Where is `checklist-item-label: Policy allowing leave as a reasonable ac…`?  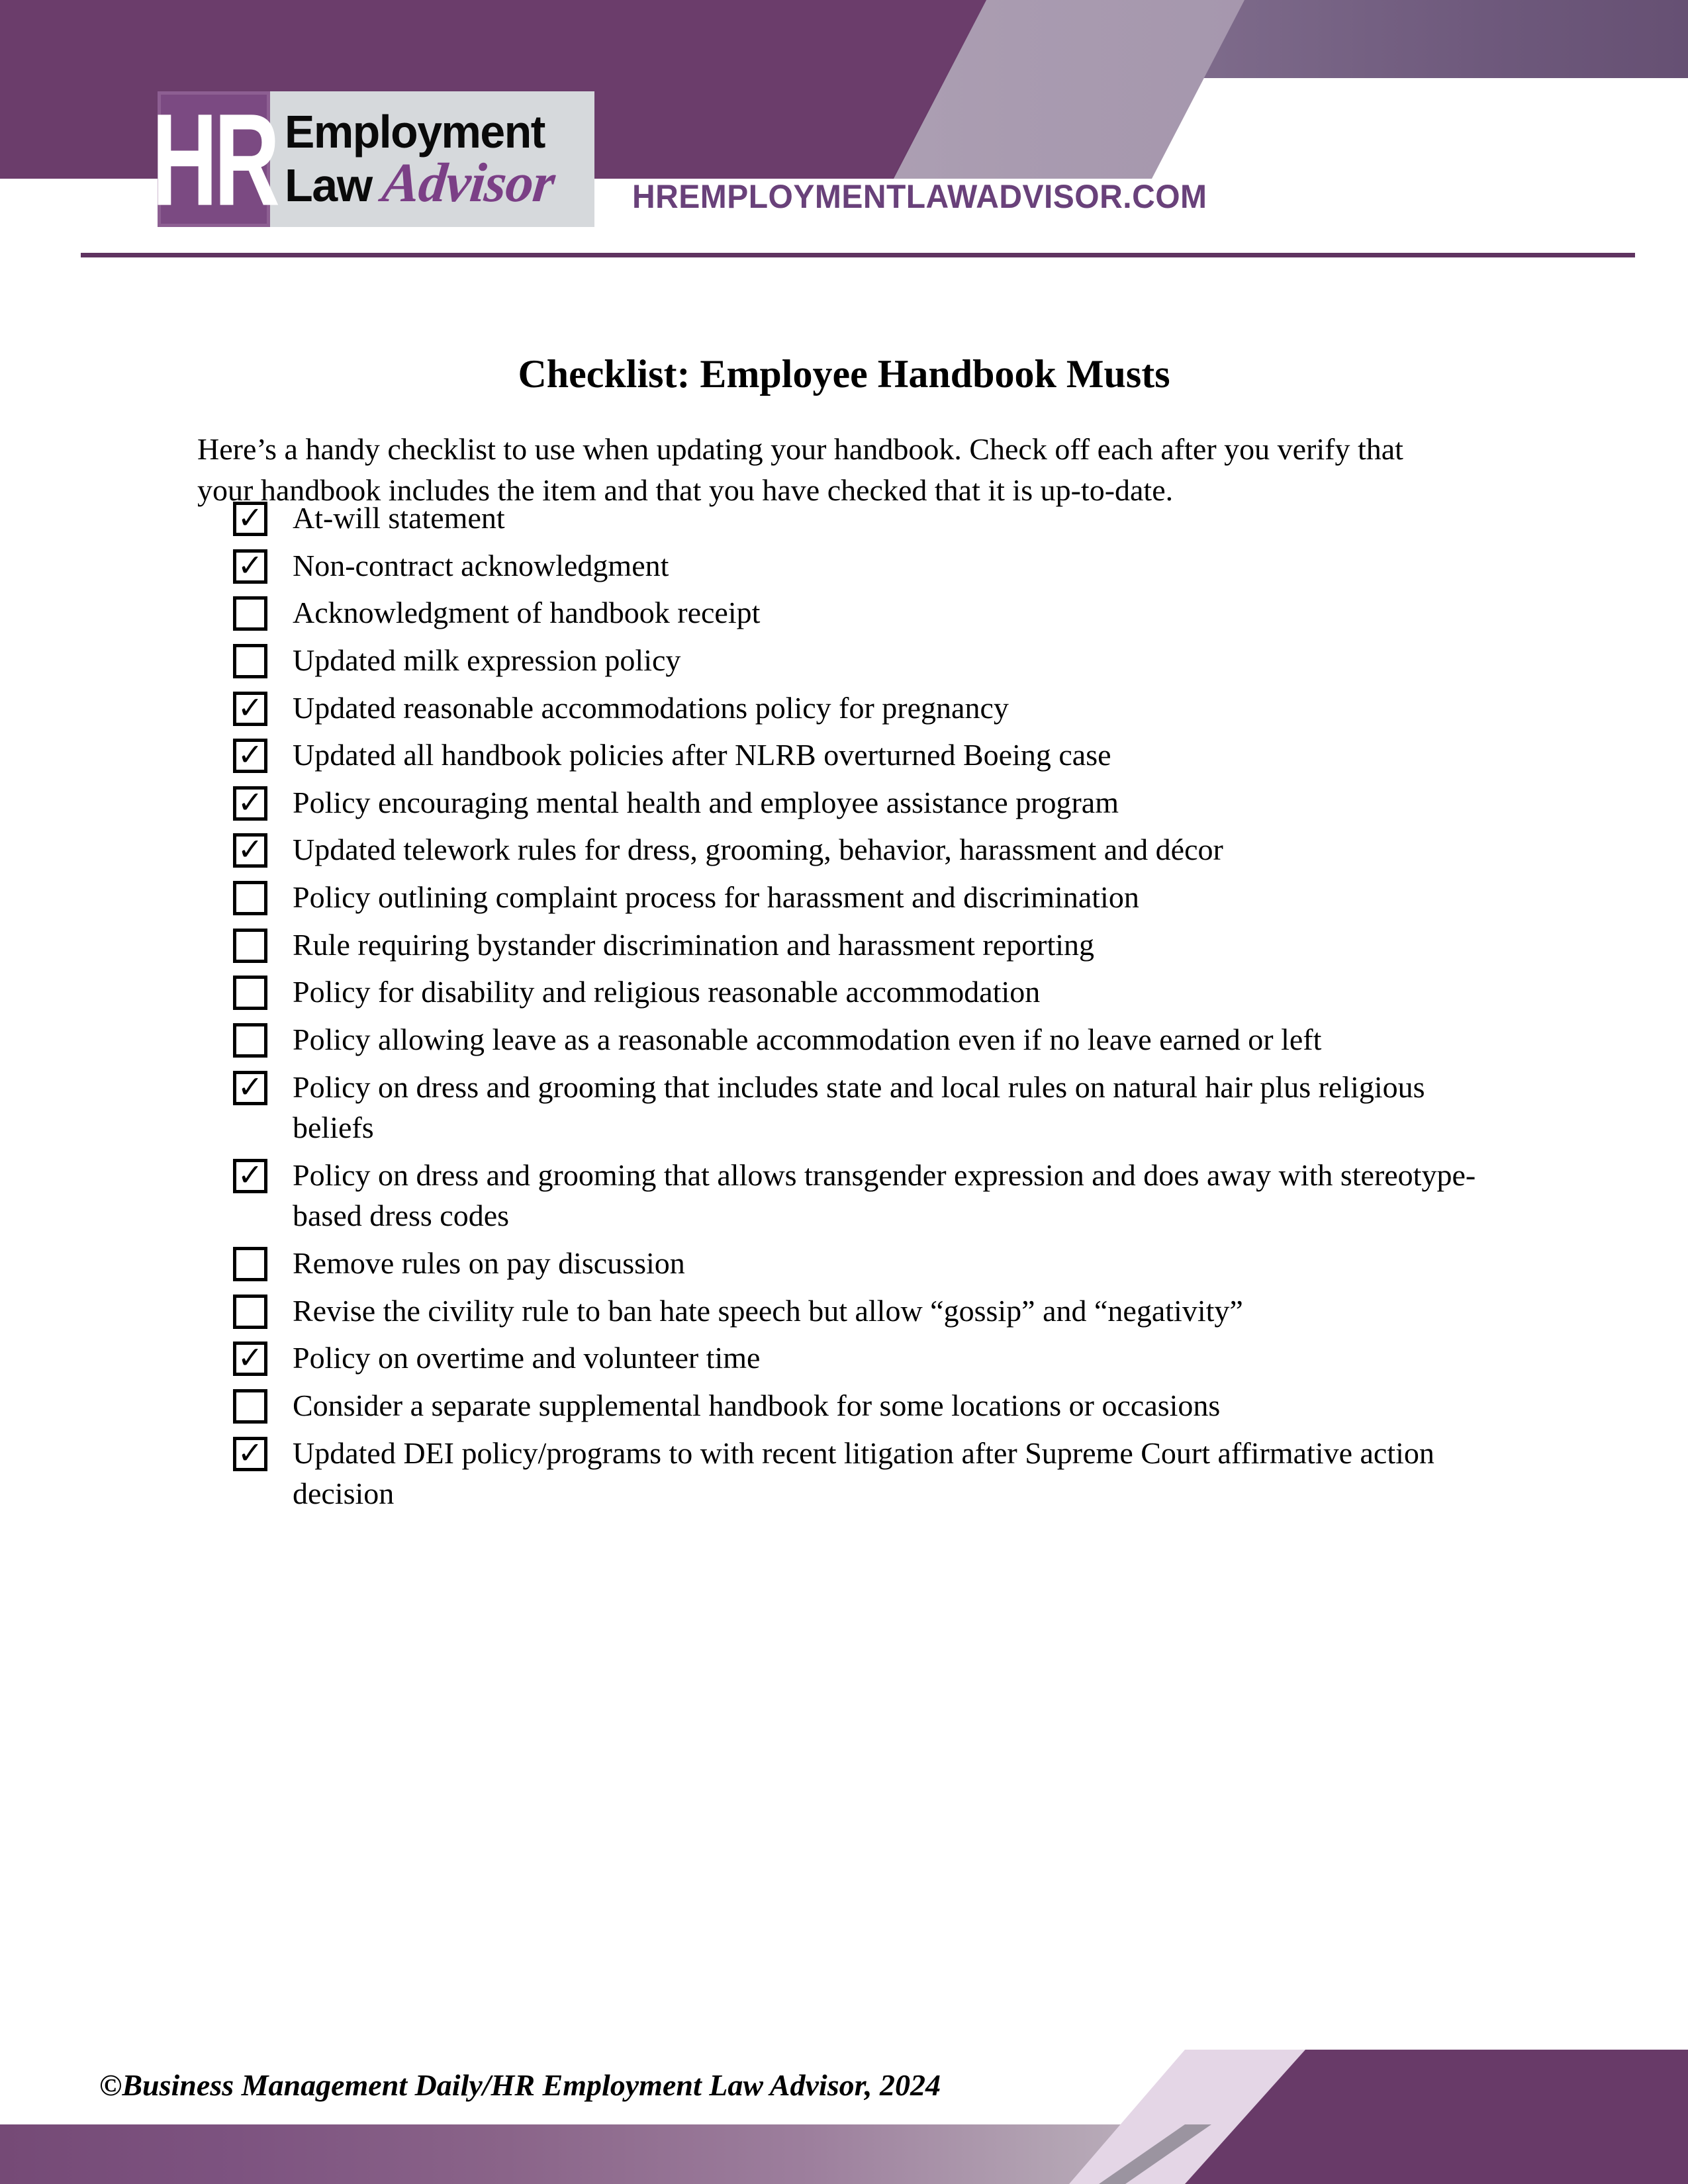
checklist-item-label: Policy allowing leave as a reasonable ac… is located at coordinates (807, 1039).